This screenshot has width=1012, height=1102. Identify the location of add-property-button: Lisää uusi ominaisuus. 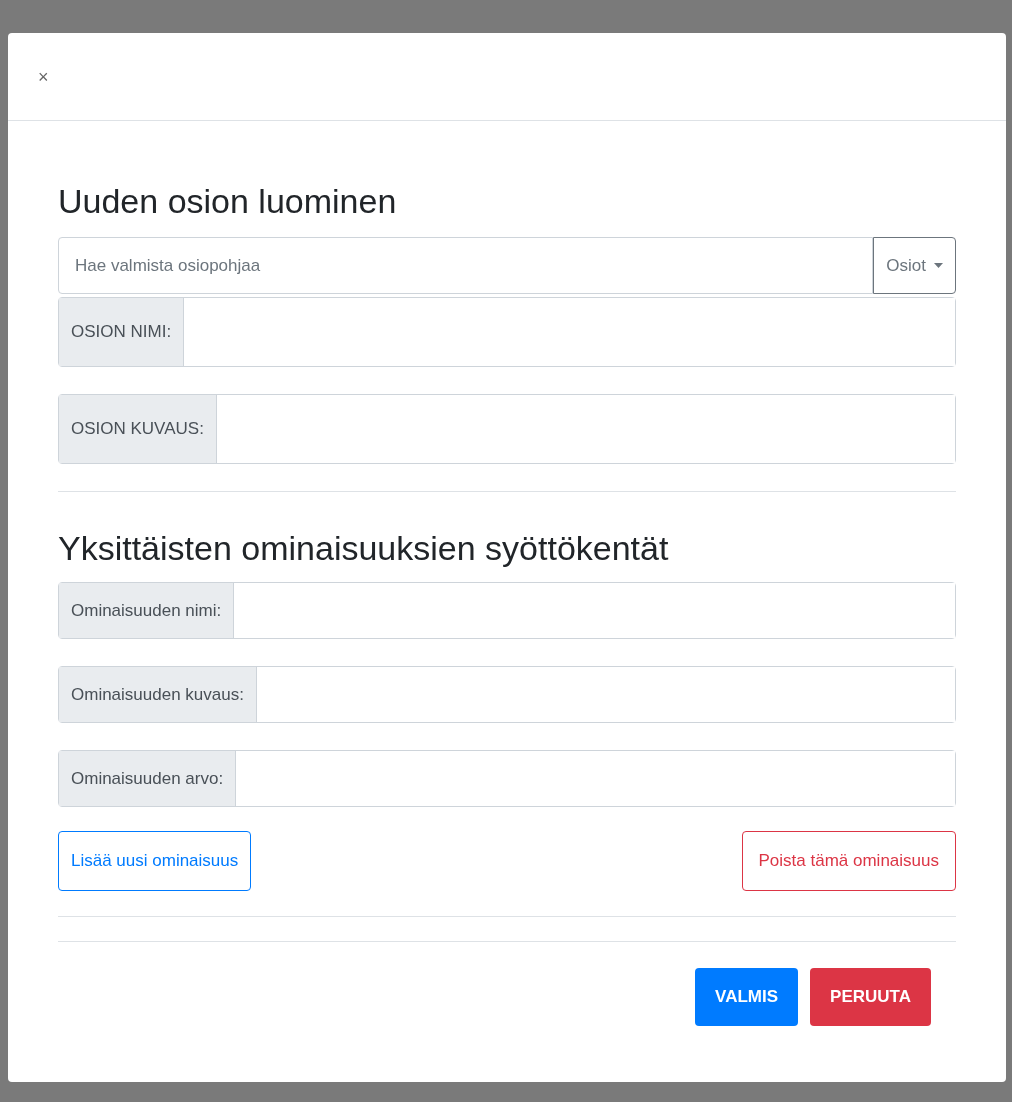
(155, 861).